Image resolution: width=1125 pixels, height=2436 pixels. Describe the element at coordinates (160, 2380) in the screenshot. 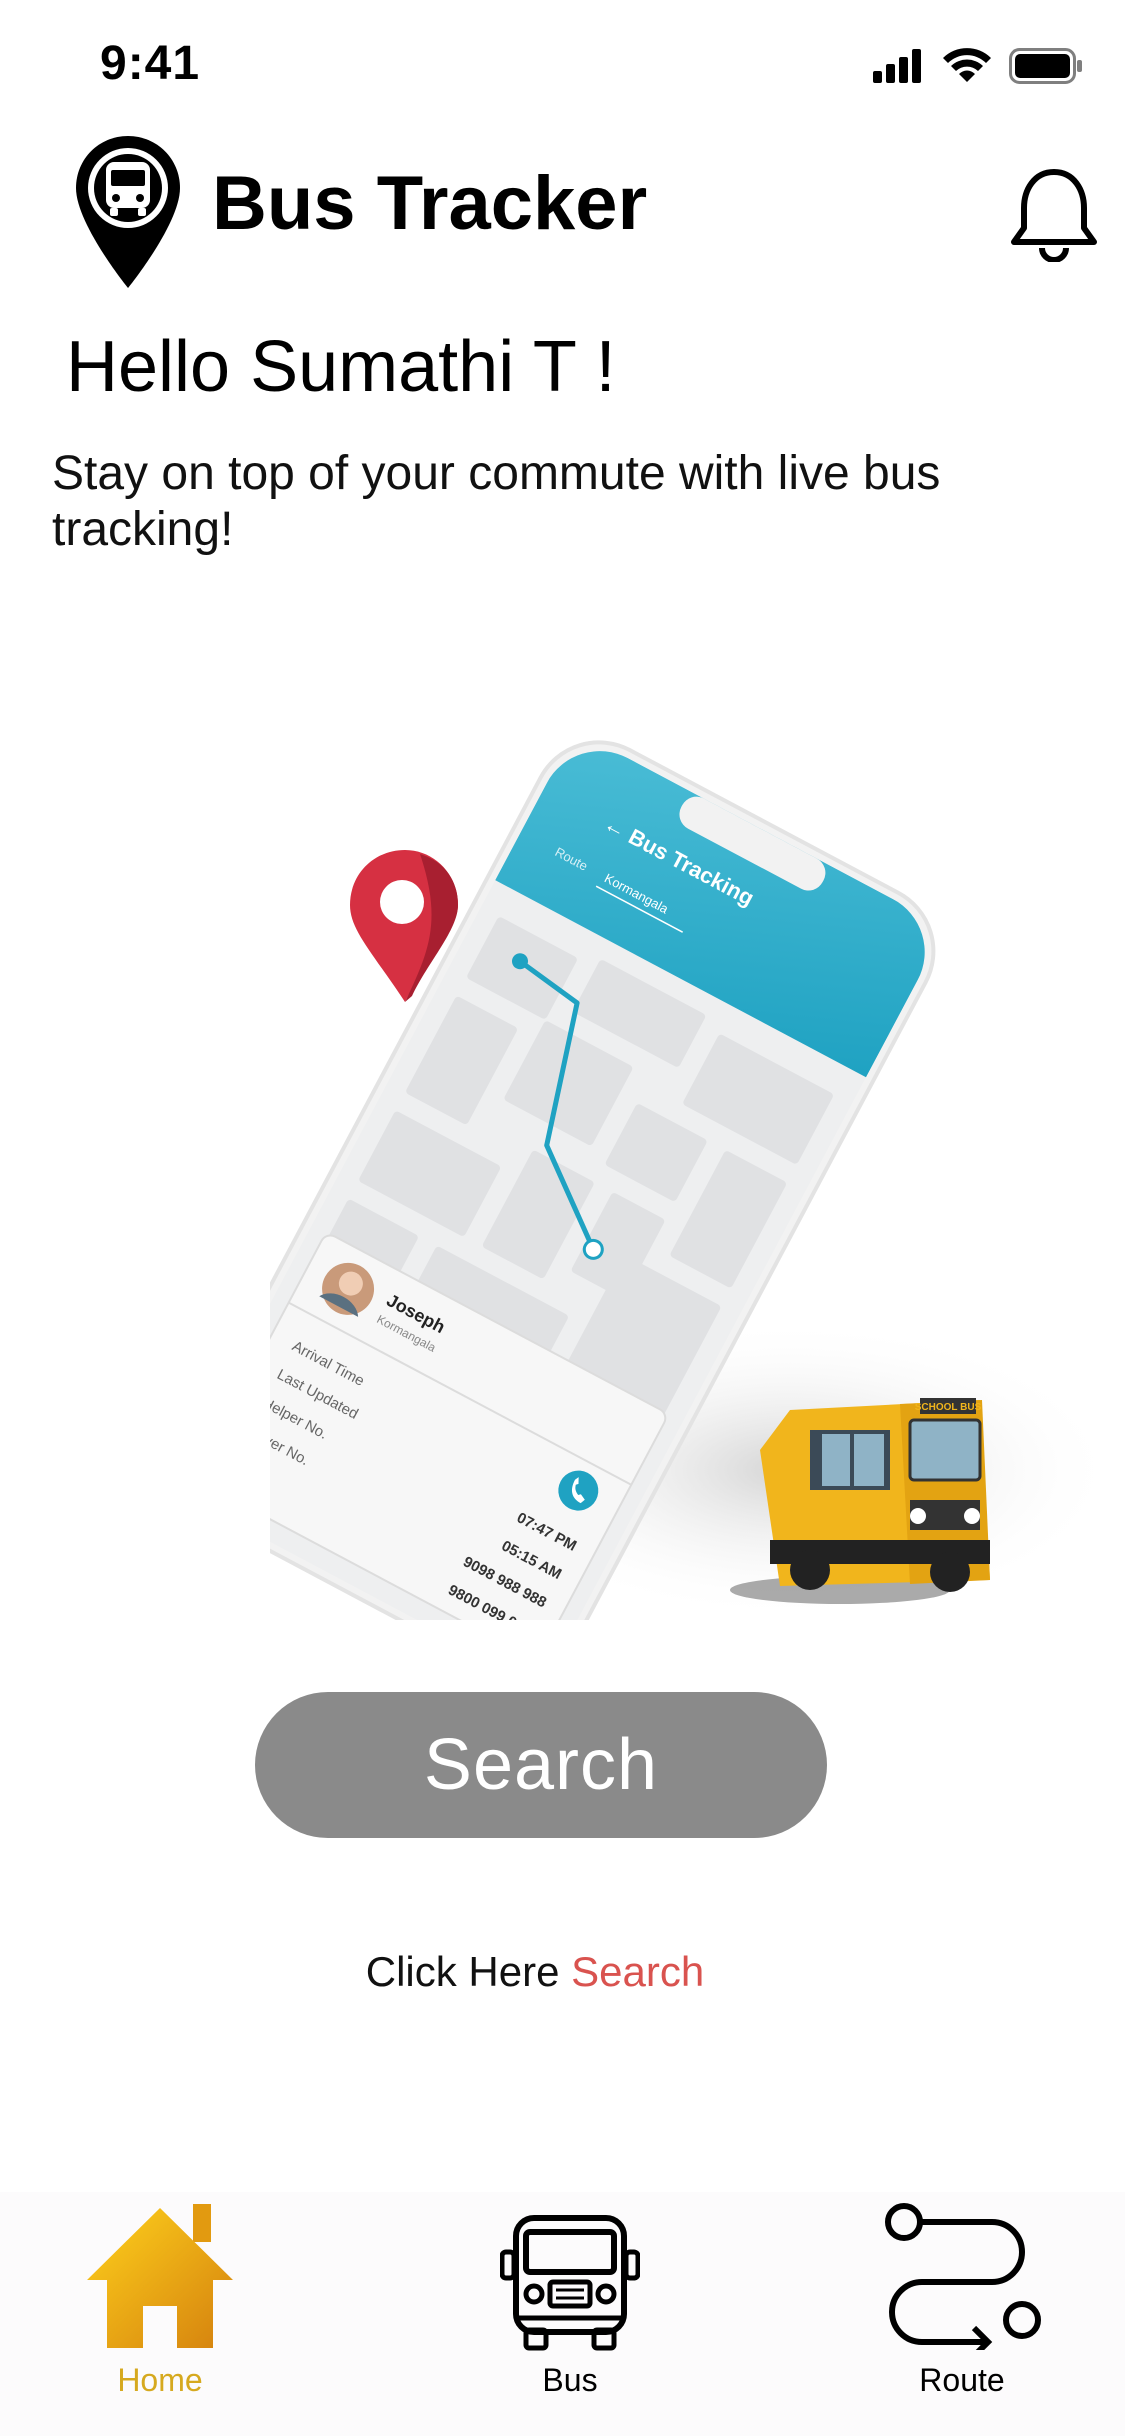

I see `nav-label-home: Home` at that location.